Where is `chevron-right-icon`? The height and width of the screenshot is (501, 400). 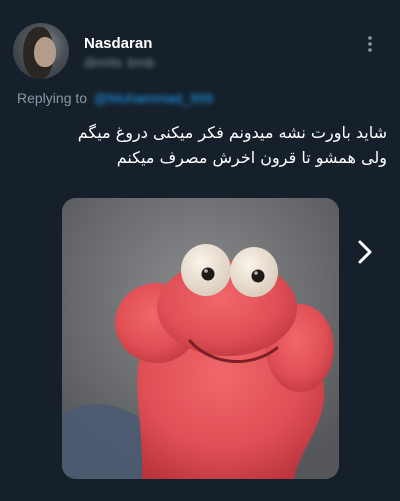 chevron-right-icon is located at coordinates (365, 252).